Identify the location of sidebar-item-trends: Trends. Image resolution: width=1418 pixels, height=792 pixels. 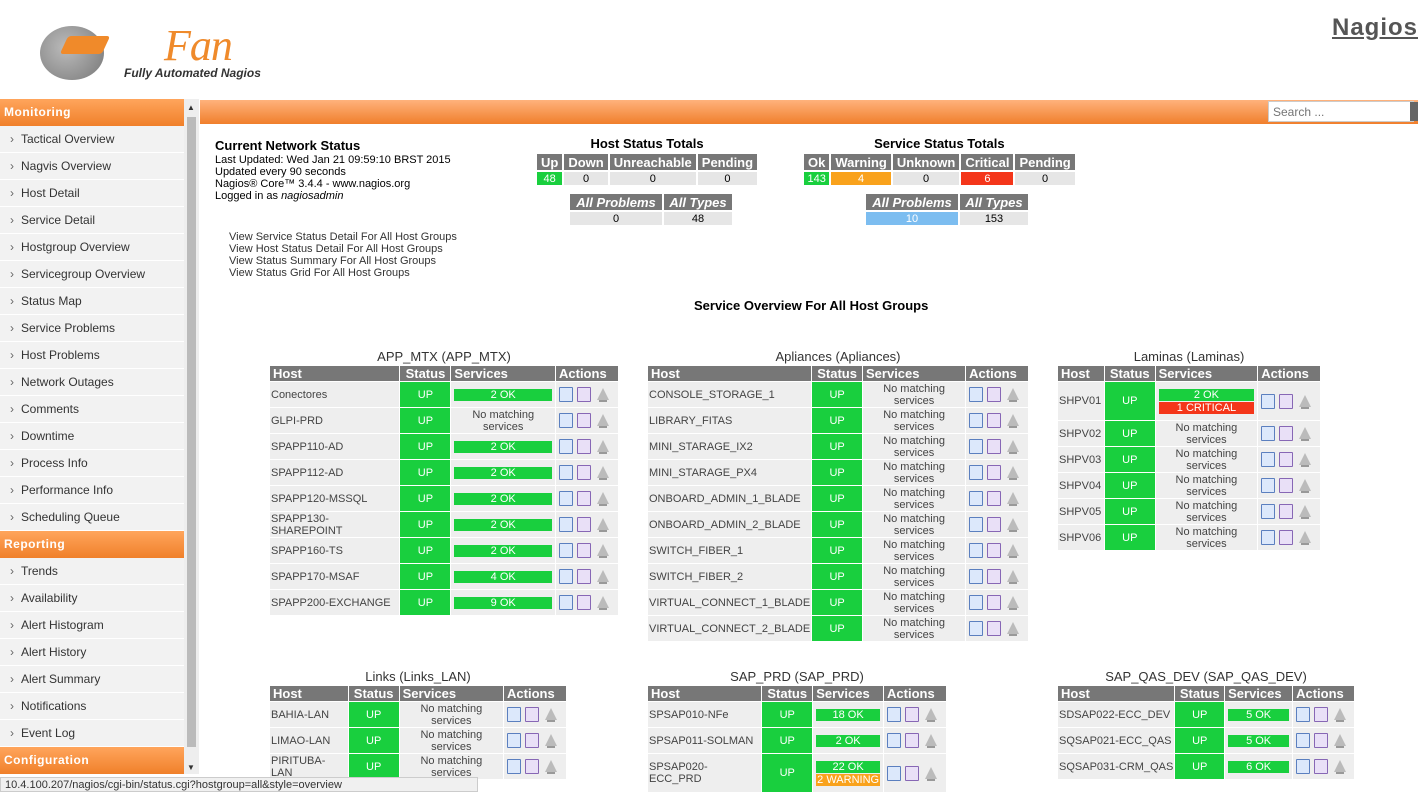
(92, 571).